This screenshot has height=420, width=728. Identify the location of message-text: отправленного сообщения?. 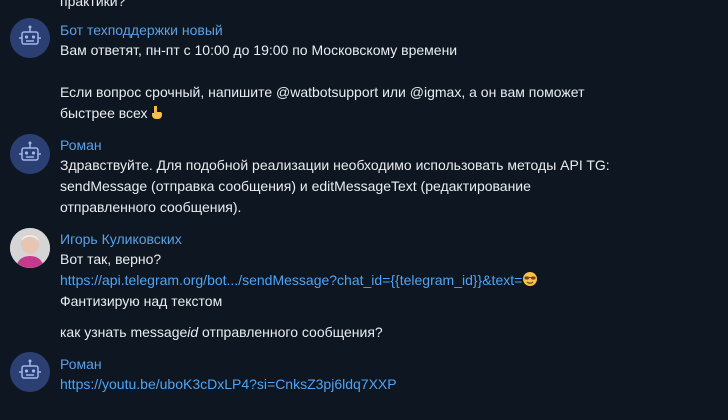
(290, 332).